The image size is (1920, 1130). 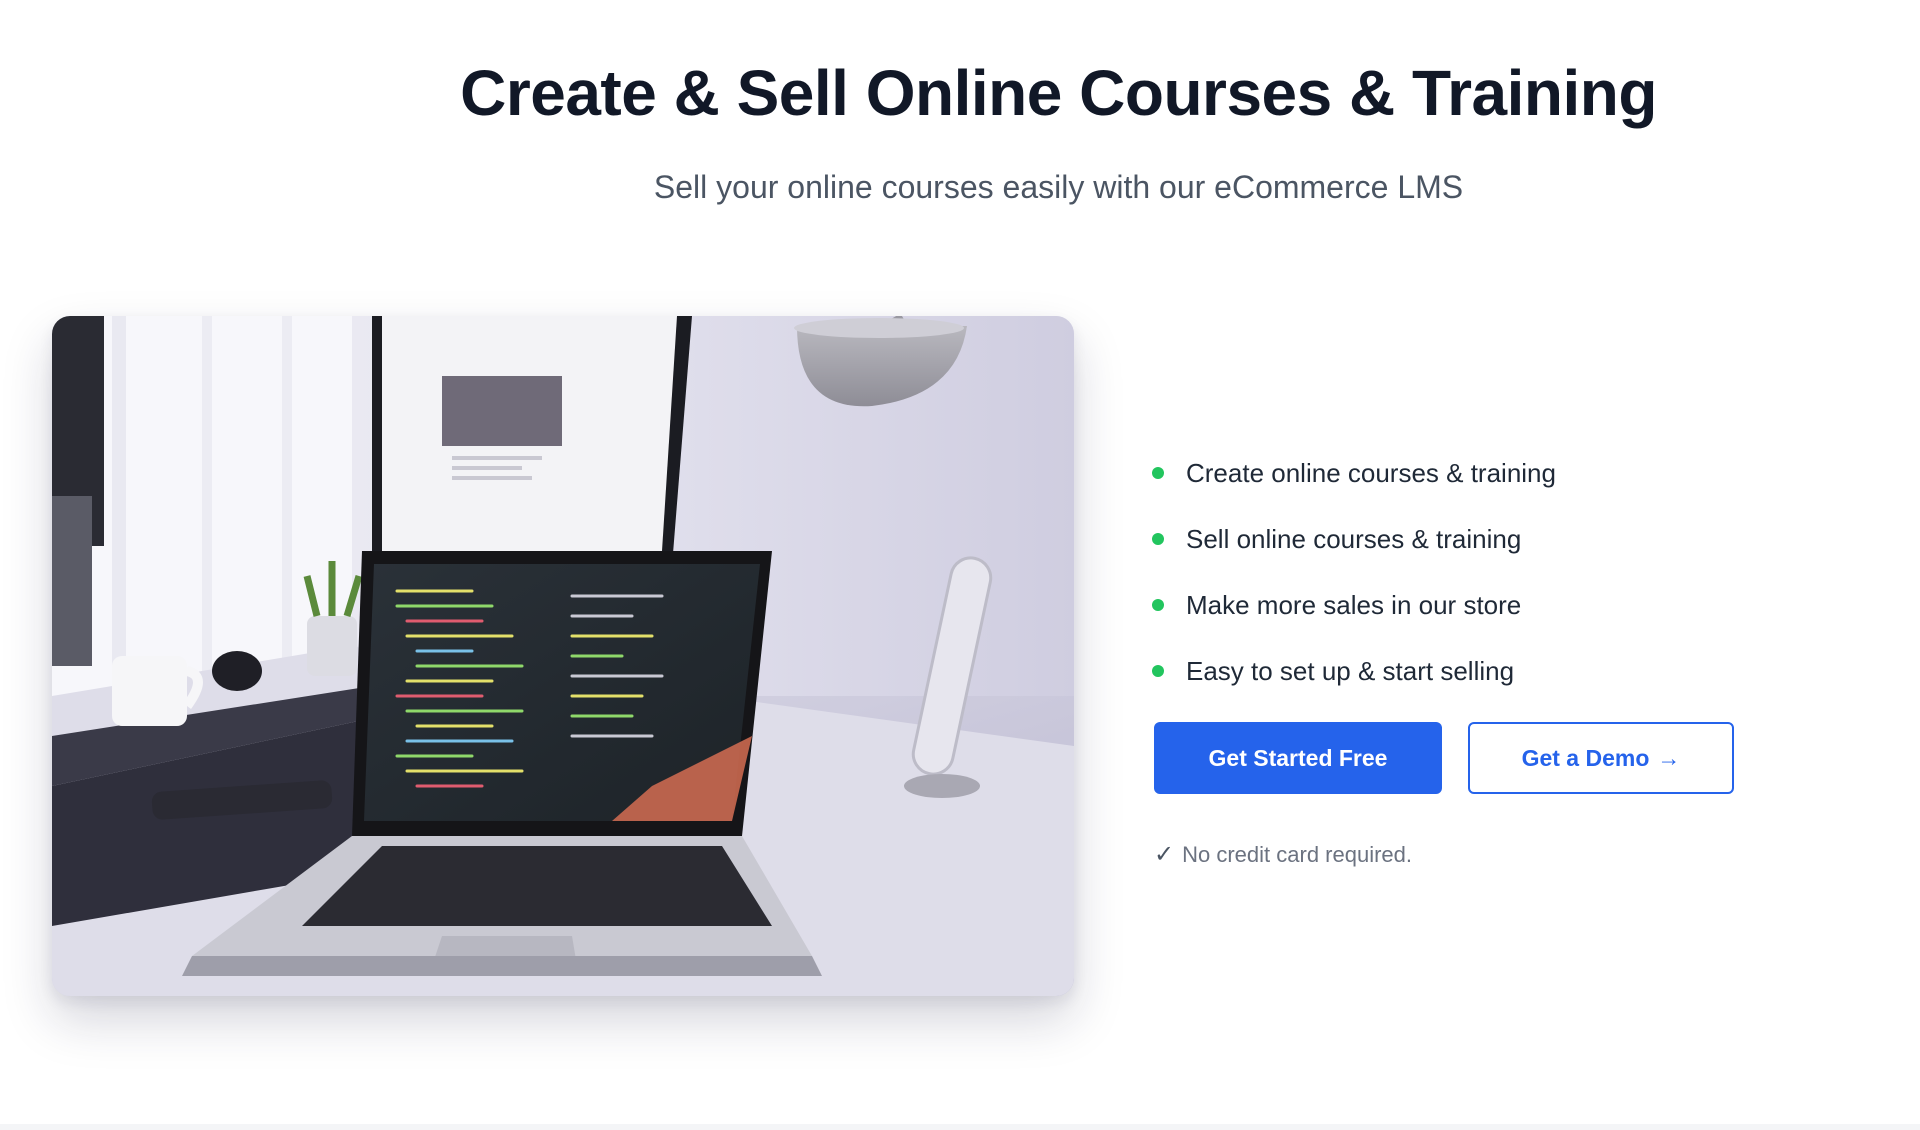 What do you see at coordinates (1669, 757) in the screenshot?
I see `arrow-right-icon: →` at bounding box center [1669, 757].